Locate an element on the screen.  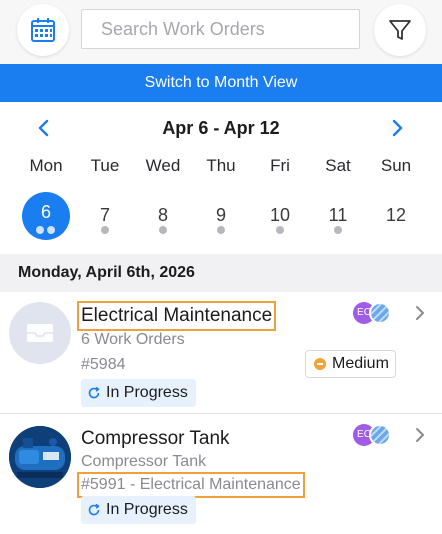
switch-month-view-button: Switch to Month View is located at coordinates (221, 83).